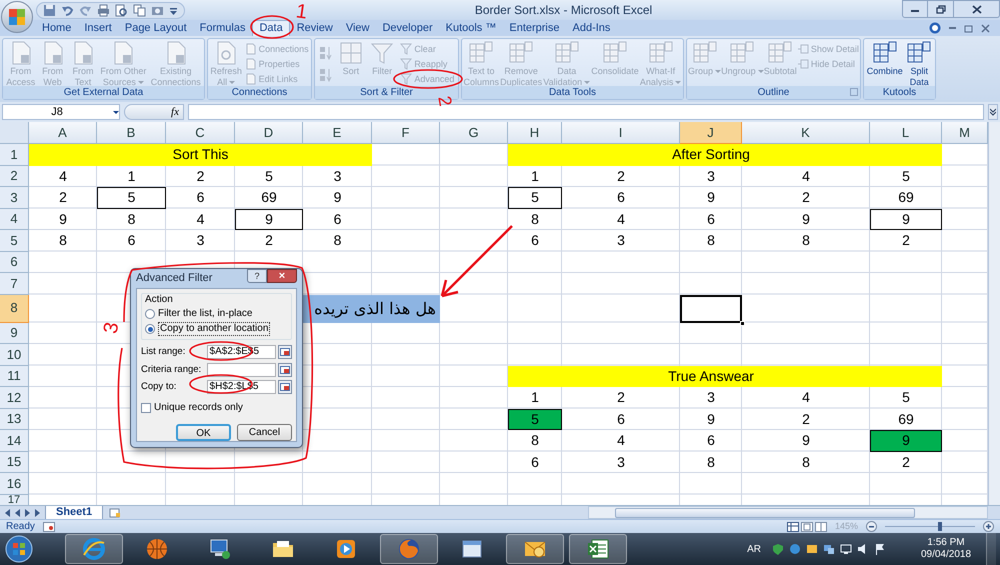 This screenshot has width=1000, height=565. Describe the element at coordinates (200, 133) in the screenshot. I see `column-header: C` at that location.